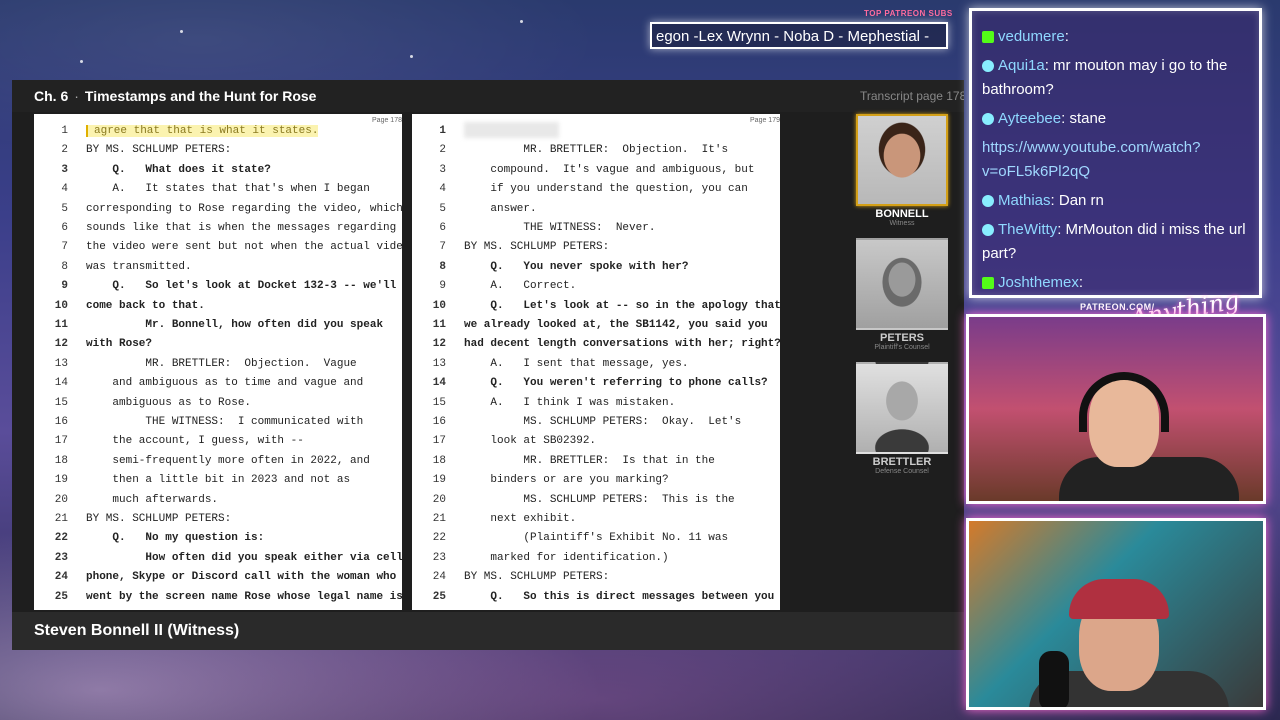 This screenshot has height=720, width=1280. I want to click on transcript-line: 2 MR. BRETTLER: Objection. It's, so click(570, 150).